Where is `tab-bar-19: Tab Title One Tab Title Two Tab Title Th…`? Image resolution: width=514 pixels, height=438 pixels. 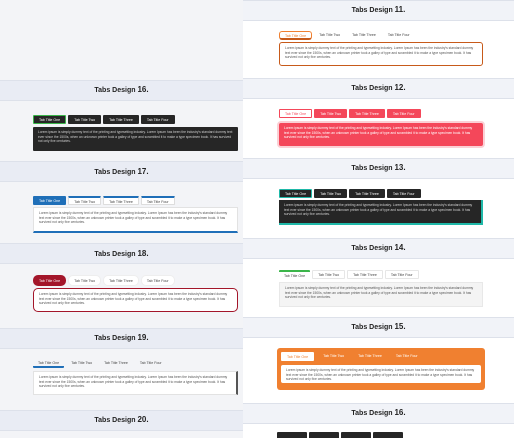 tab-bar-19: Tab Title One Tab Title Two Tab Title Th… is located at coordinates (100, 363).